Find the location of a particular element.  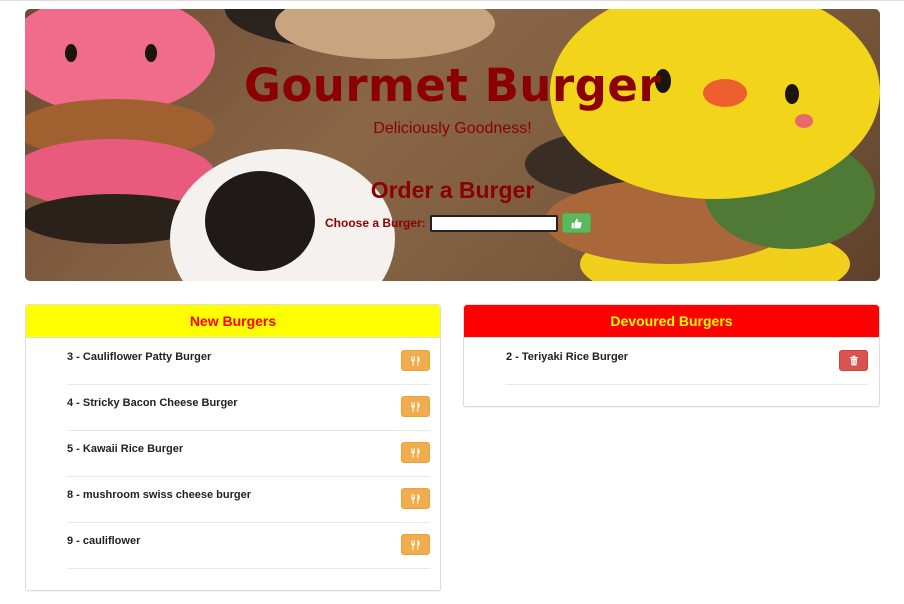

order-form: Choose a Burger: is located at coordinates (458, 223).